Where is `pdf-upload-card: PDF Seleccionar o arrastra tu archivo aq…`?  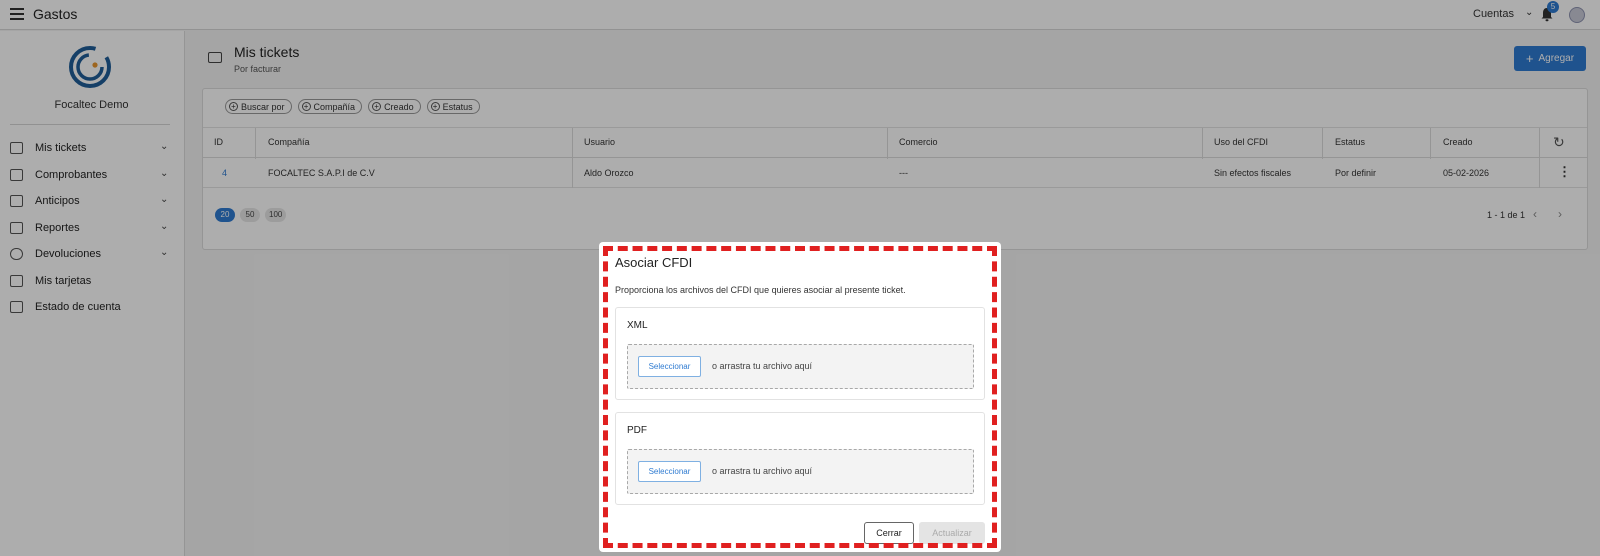
pdf-upload-card: PDF Seleccionar o arrastra tu archivo aq… is located at coordinates (800, 458).